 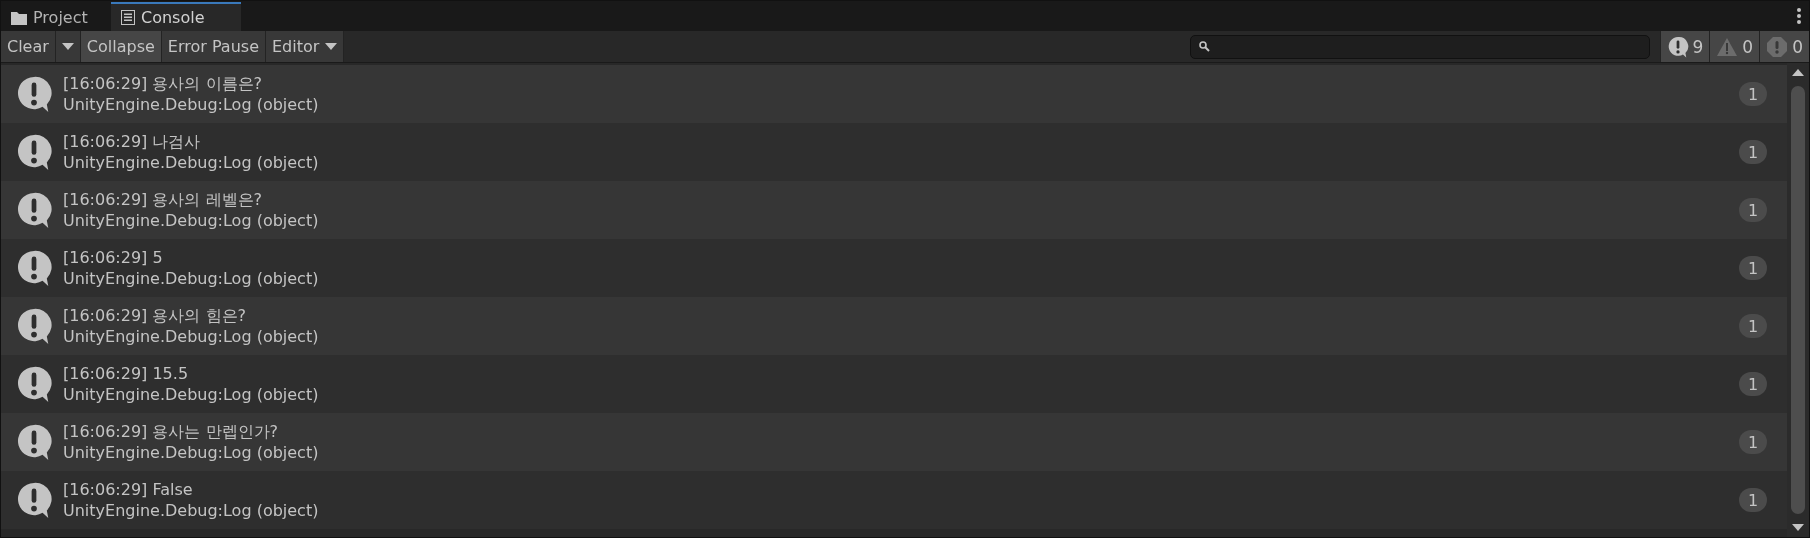 What do you see at coordinates (894, 500) in the screenshot?
I see `log-entry: [16:06:29] False UnityEngine.Debug:Log (object) 1` at bounding box center [894, 500].